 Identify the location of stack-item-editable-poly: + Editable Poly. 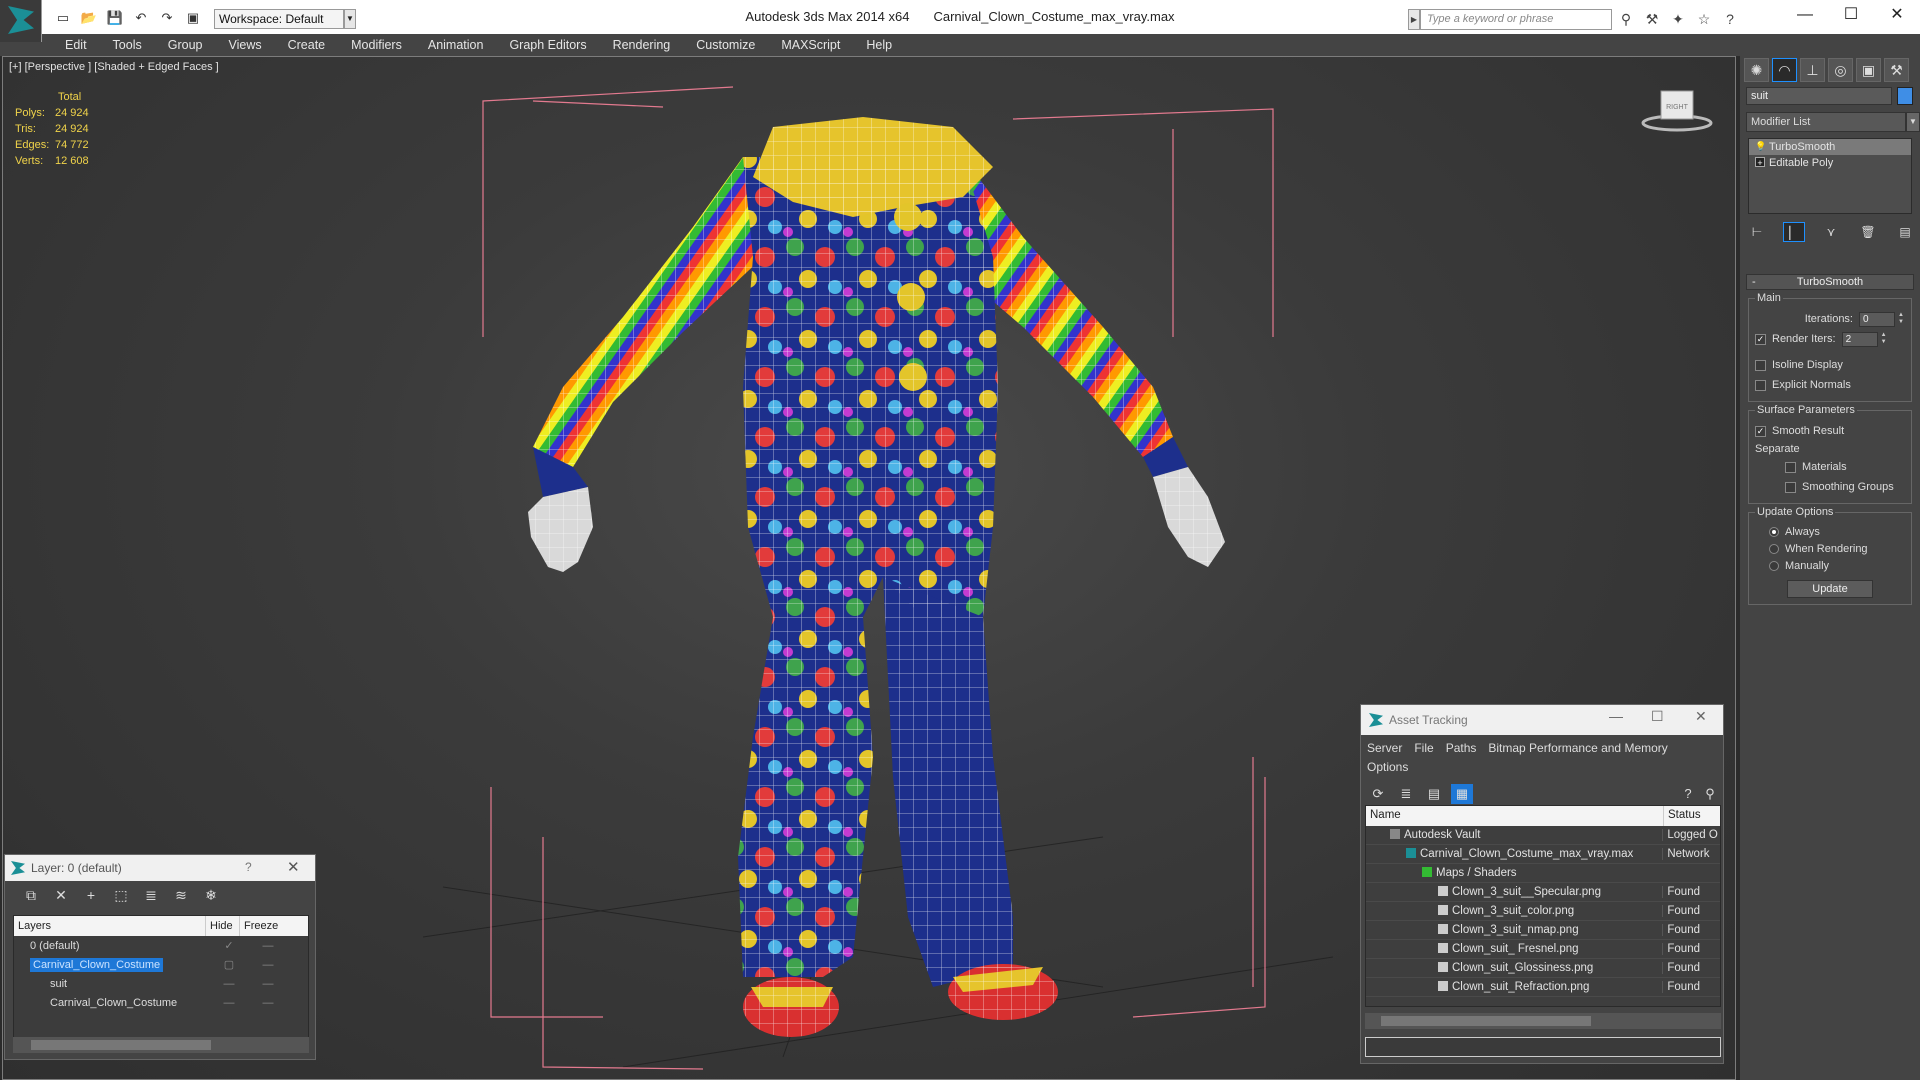
(1830, 163).